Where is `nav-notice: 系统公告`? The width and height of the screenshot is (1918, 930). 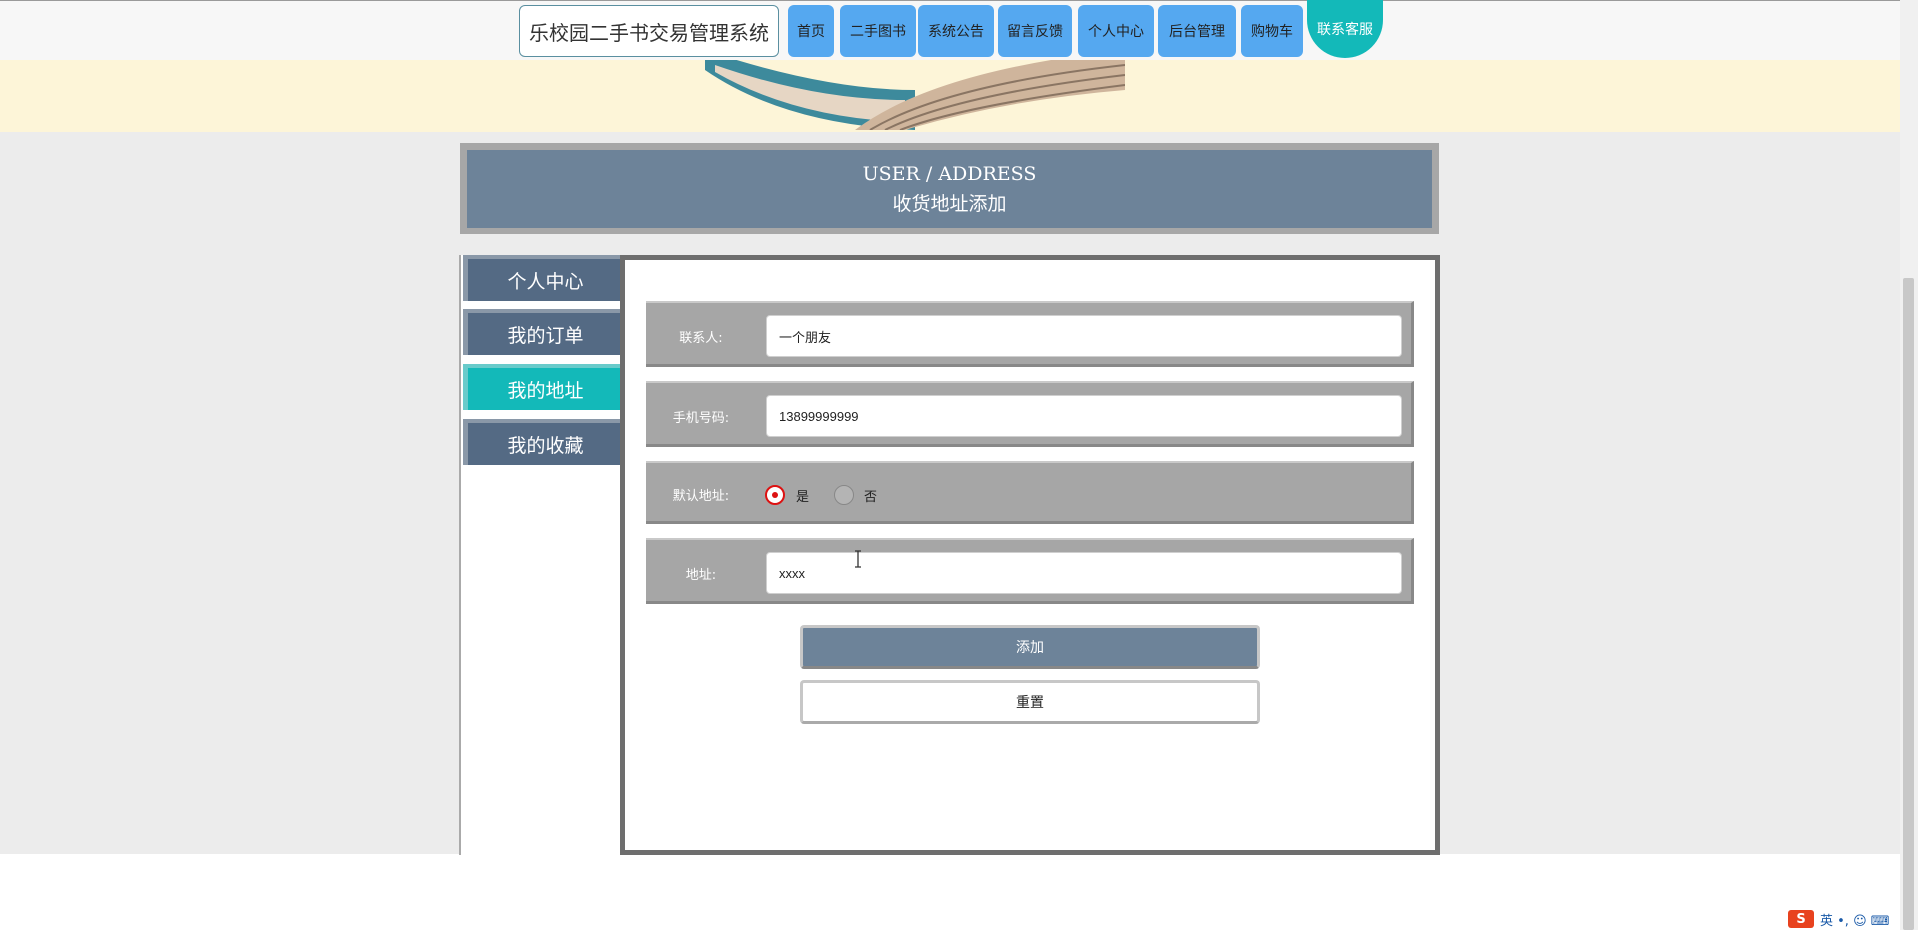 nav-notice: 系统公告 is located at coordinates (956, 31).